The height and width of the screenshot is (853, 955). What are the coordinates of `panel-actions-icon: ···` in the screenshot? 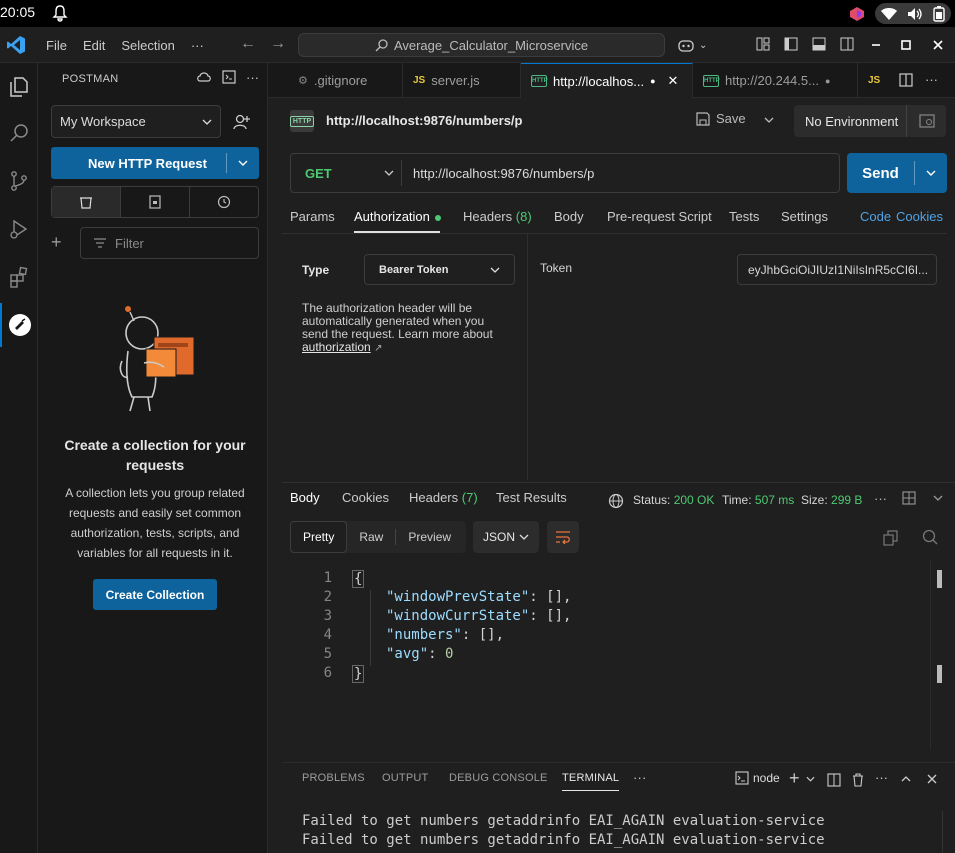 It's located at (881, 777).